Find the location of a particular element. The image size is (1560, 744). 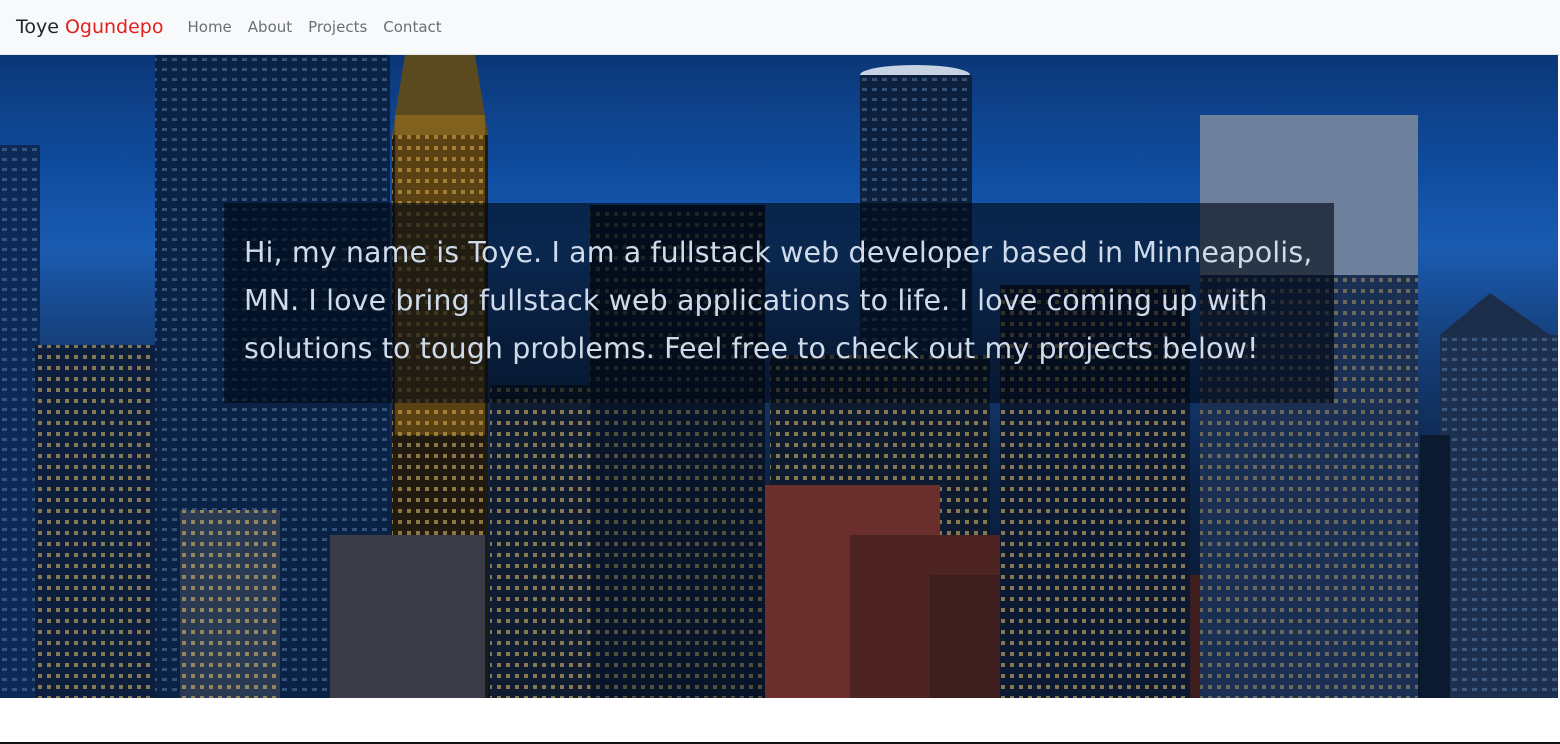

brand-logo: Toye Ogundepo is located at coordinates (89, 27).